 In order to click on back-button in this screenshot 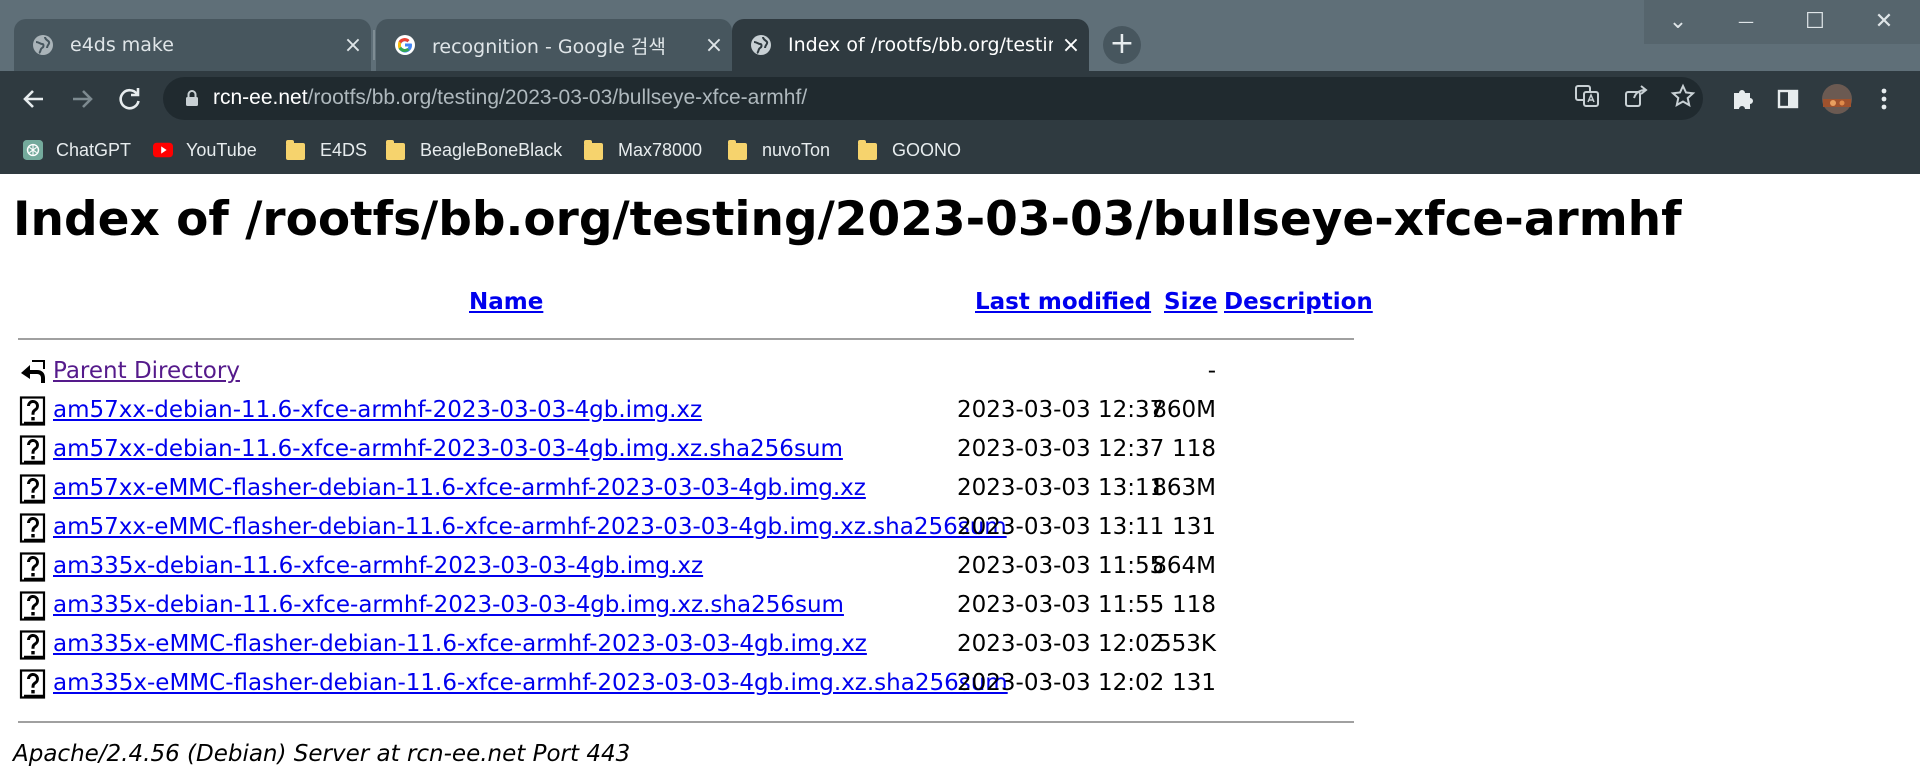, I will do `click(34, 99)`.